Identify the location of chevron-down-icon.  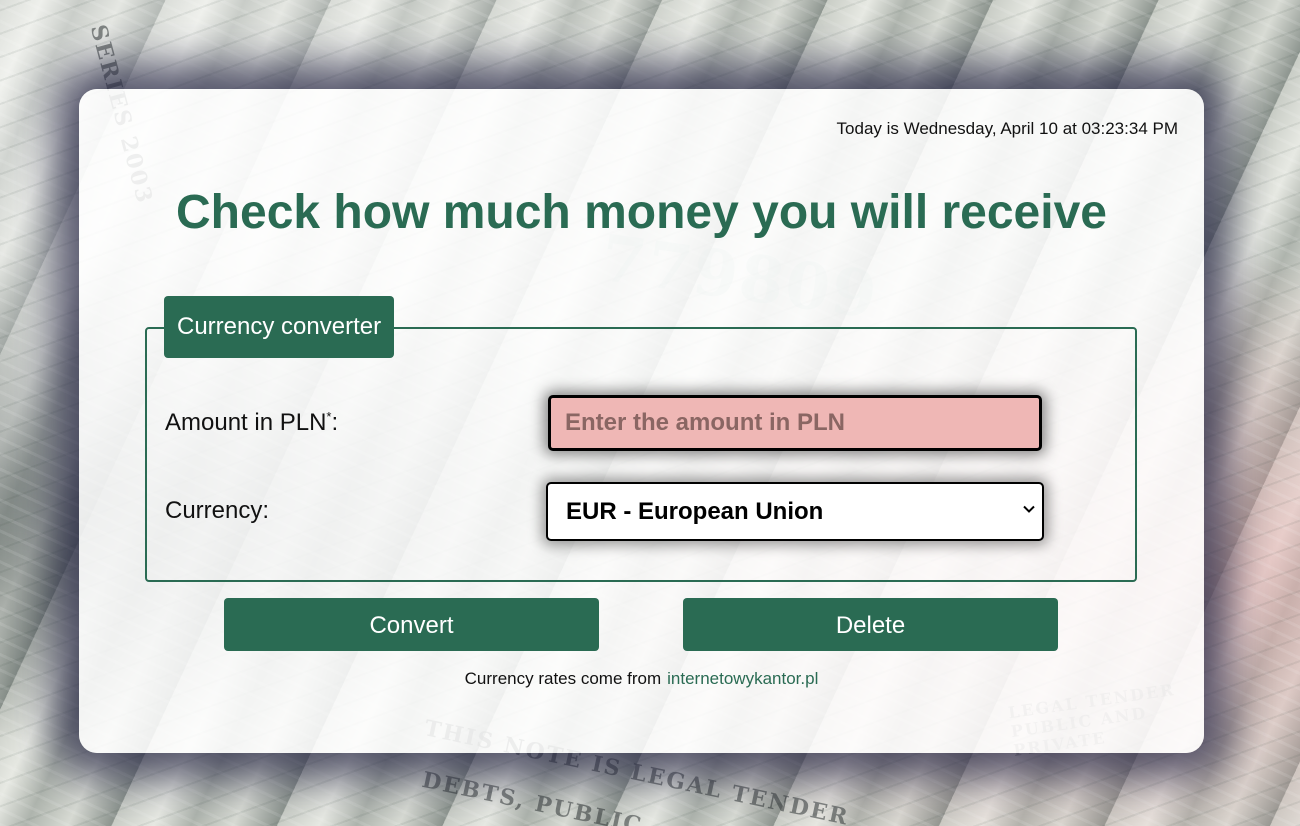
(1029, 509).